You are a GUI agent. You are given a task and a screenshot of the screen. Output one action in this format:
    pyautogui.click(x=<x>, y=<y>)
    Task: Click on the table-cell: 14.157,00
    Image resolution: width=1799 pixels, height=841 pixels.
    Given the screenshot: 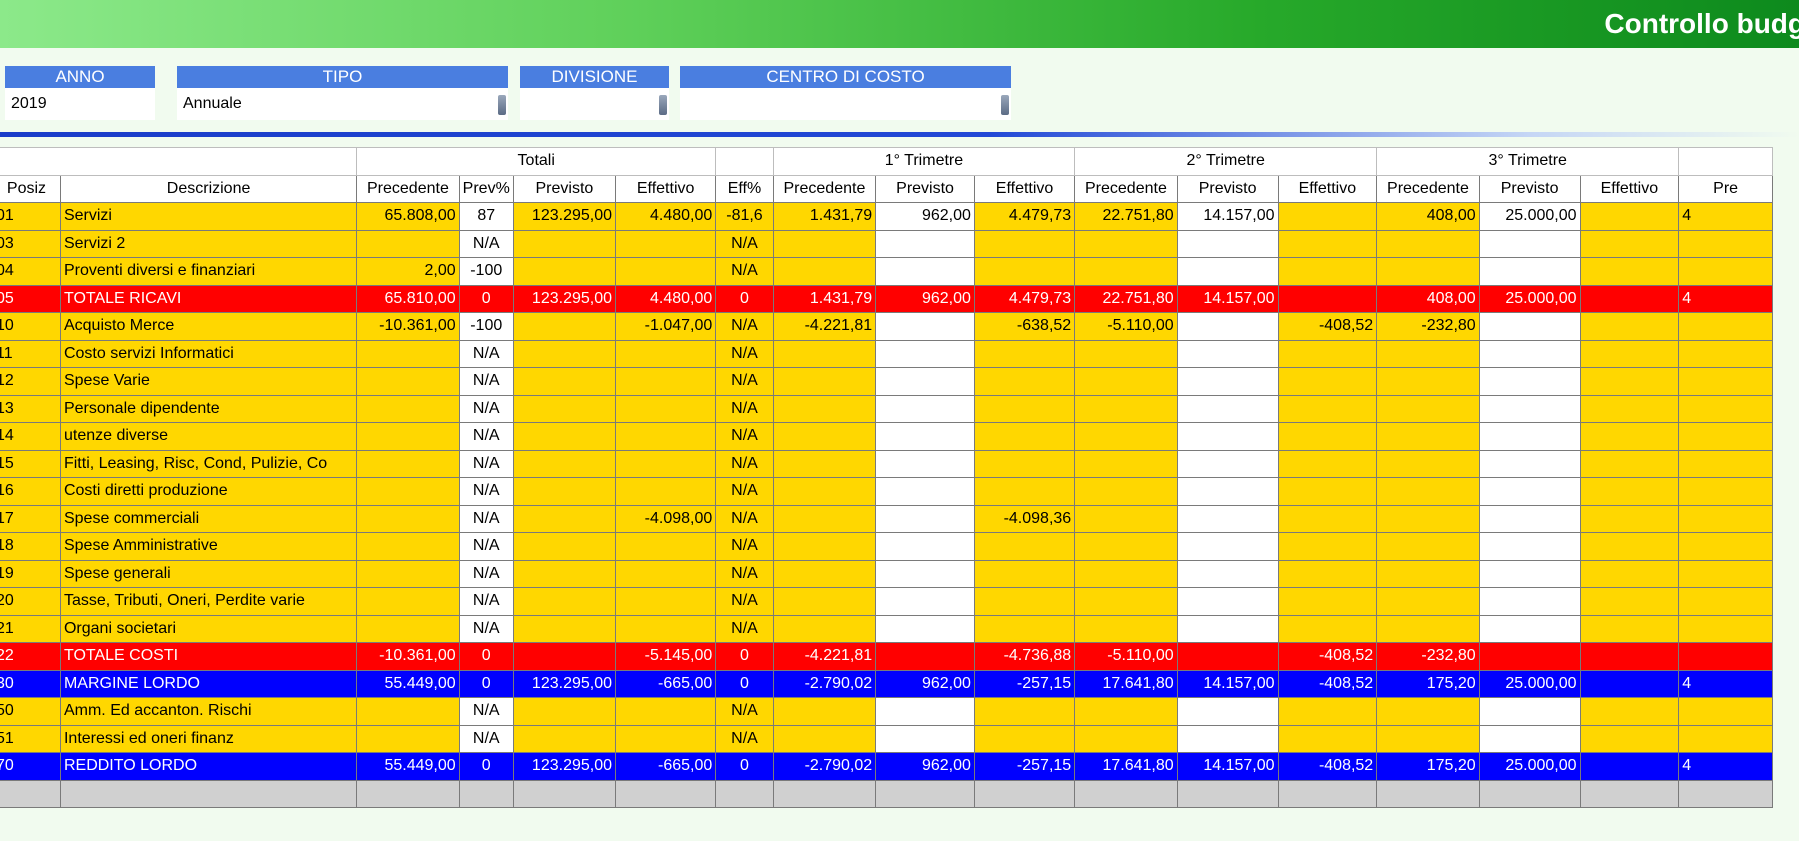 What is the action you would take?
    pyautogui.click(x=1227, y=766)
    